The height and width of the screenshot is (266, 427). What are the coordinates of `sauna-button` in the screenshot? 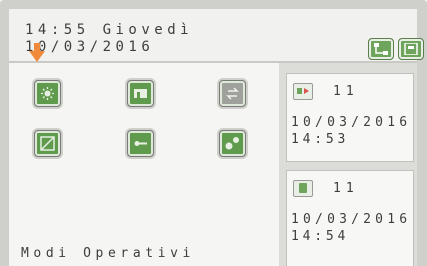 It's located at (140, 93).